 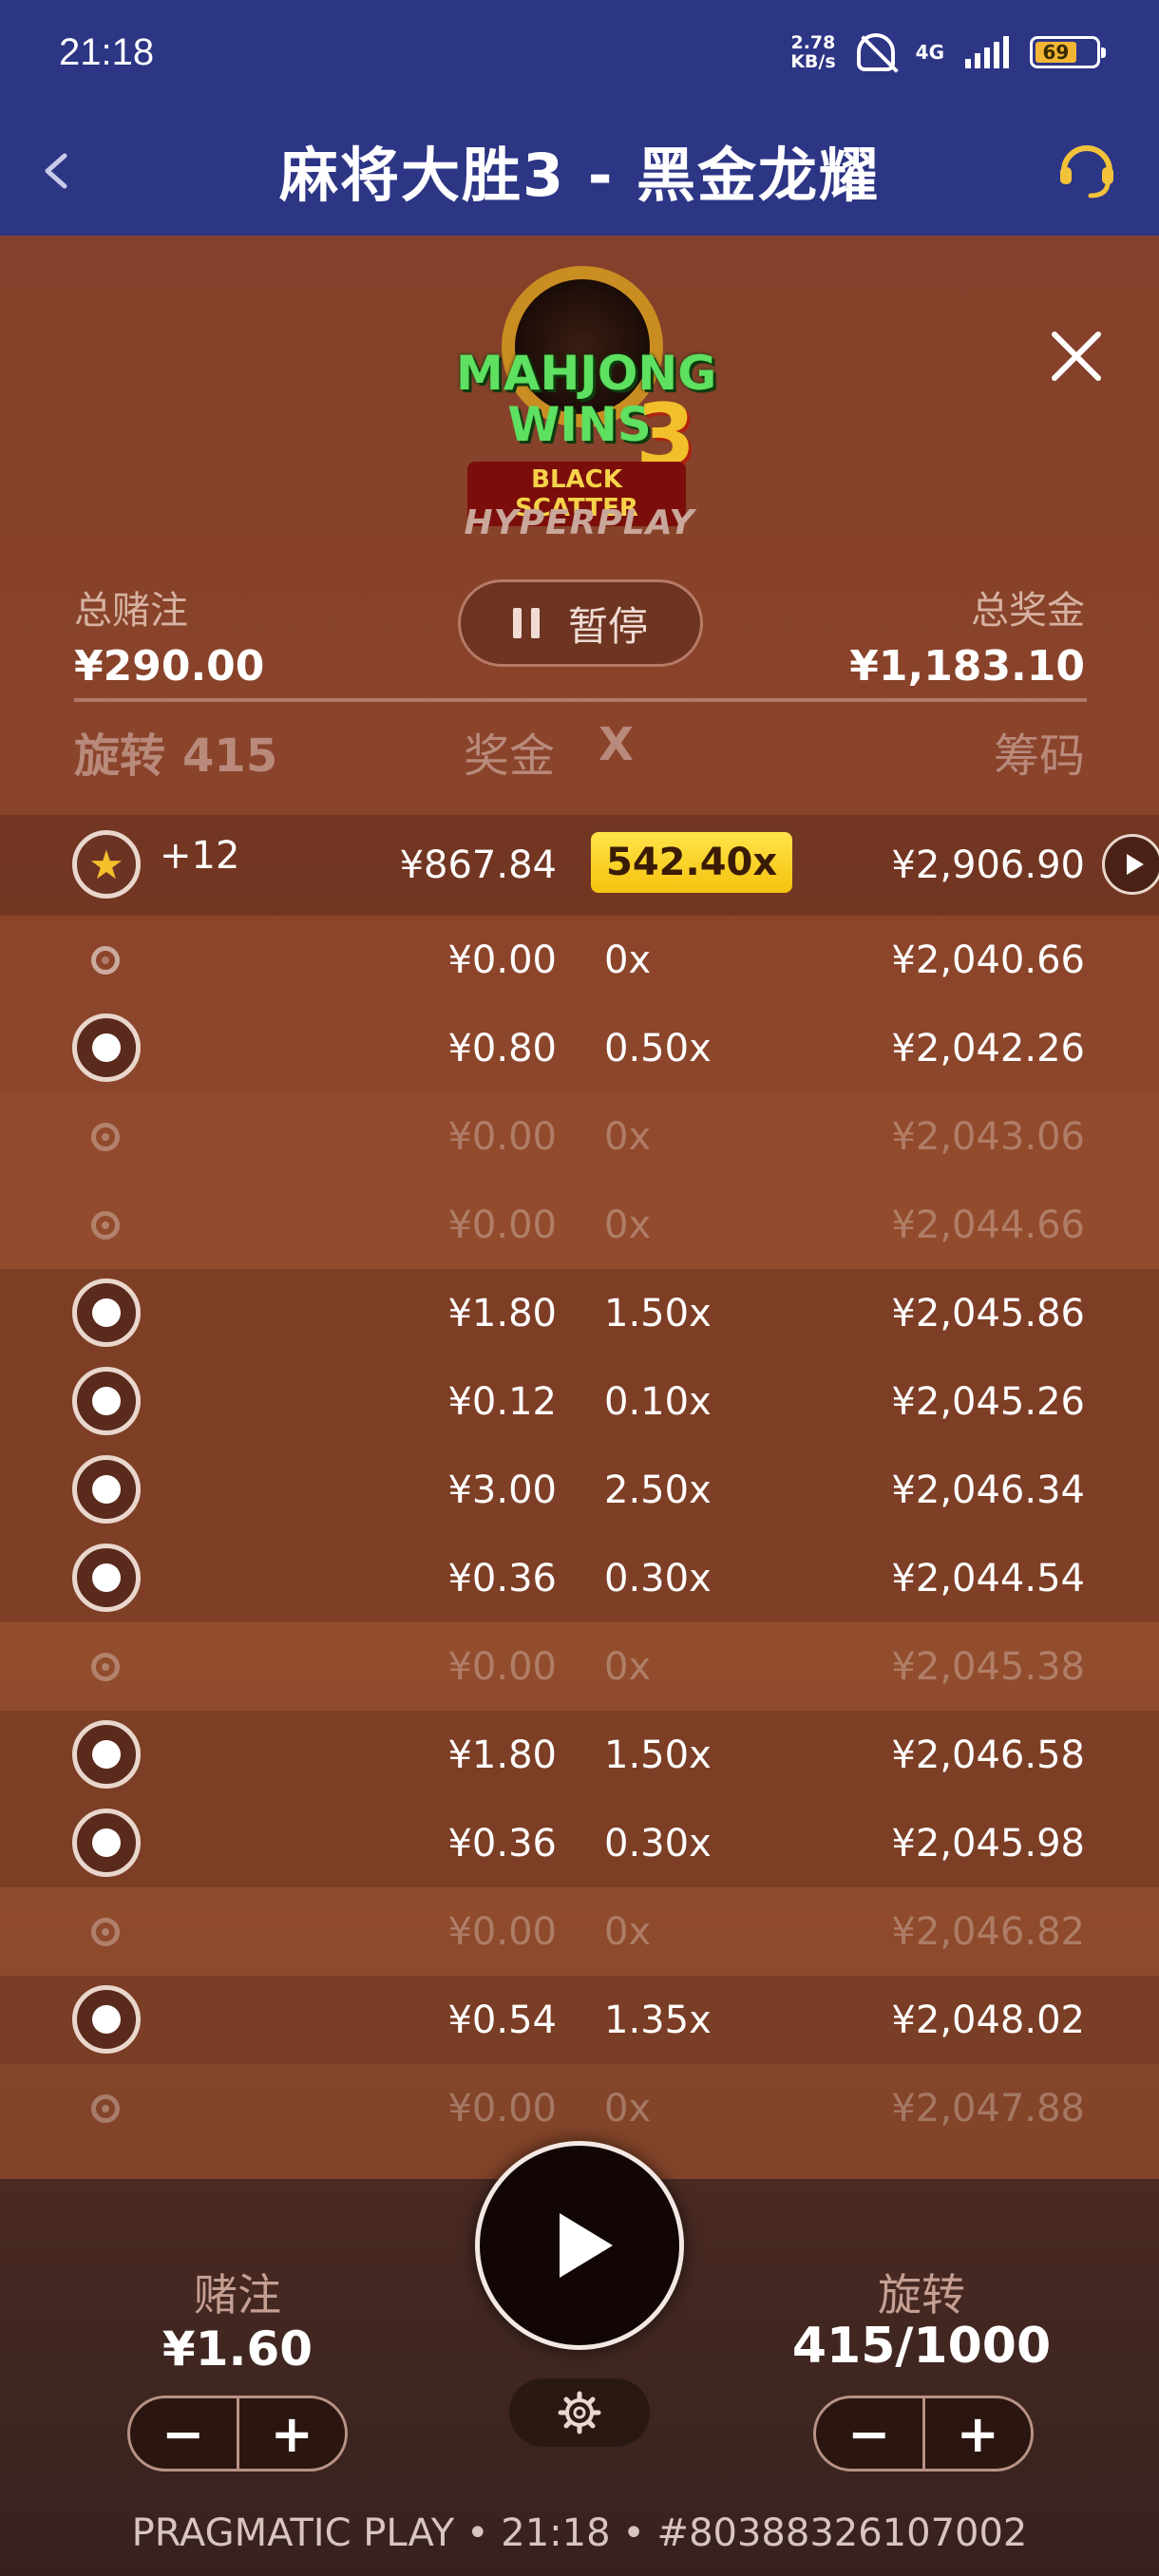 I want to click on back-icon, so click(x=57, y=170).